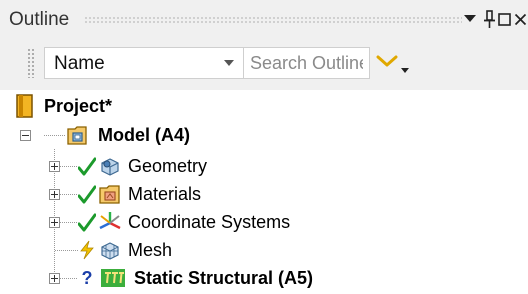  Describe the element at coordinates (110, 194) in the screenshot. I see `materials-icon` at that location.